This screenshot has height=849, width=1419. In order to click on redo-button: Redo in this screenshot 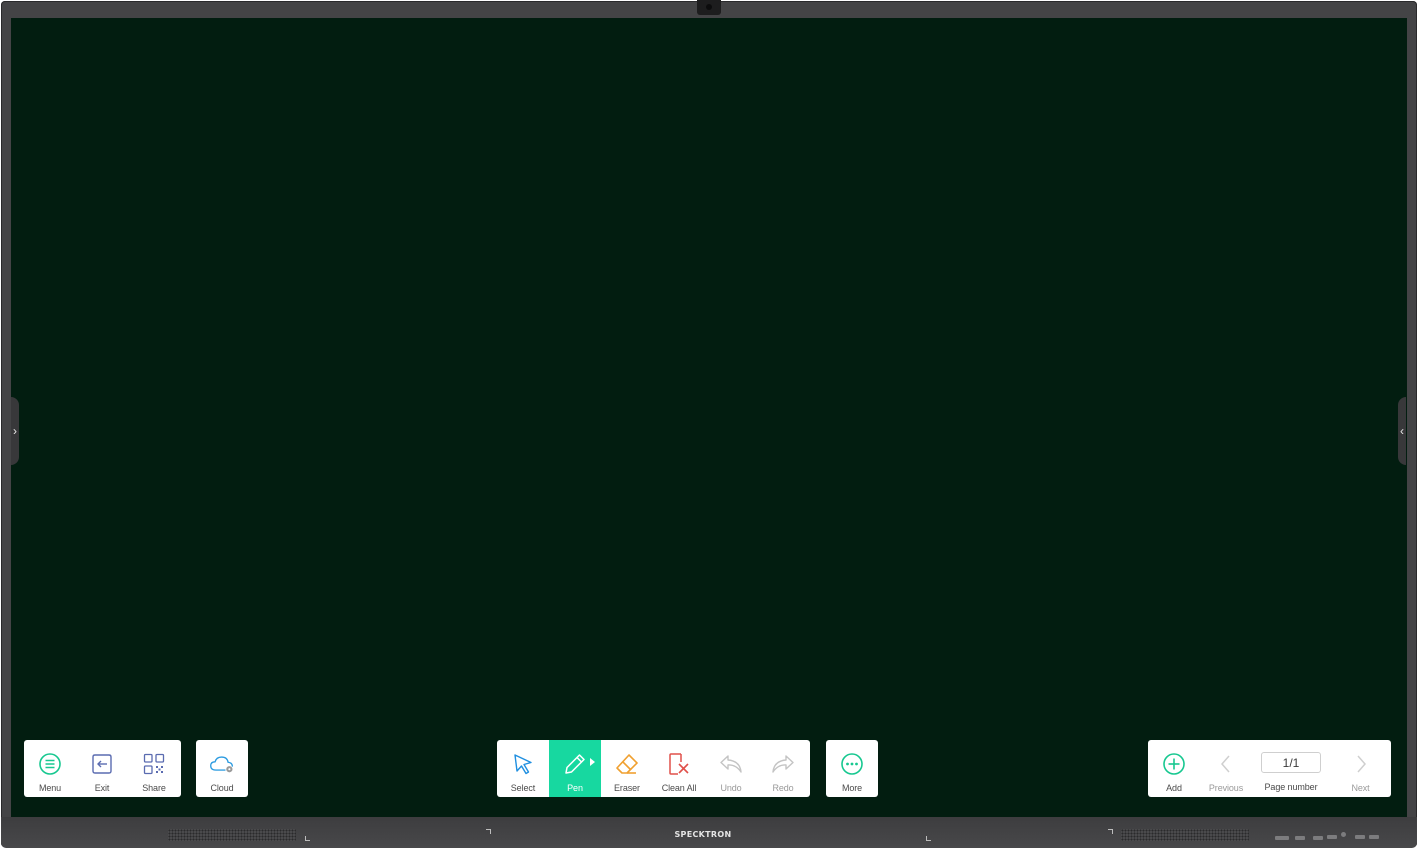, I will do `click(783, 768)`.